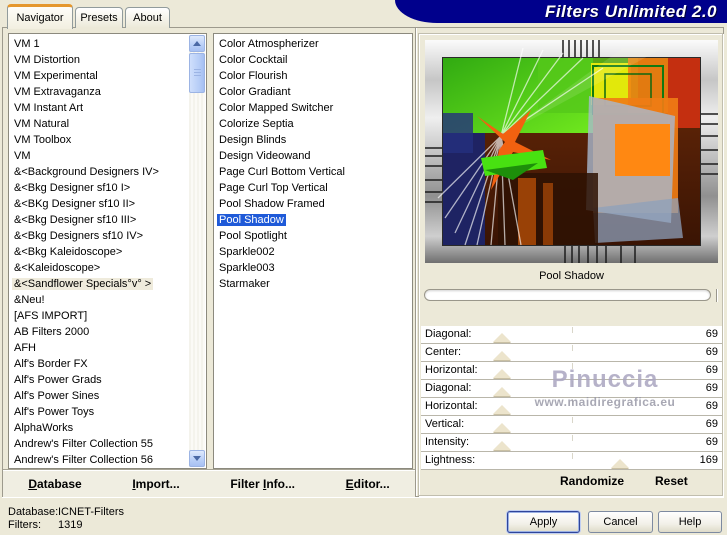  What do you see at coordinates (312, 124) in the screenshot?
I see `list-item: Colorize Septia` at bounding box center [312, 124].